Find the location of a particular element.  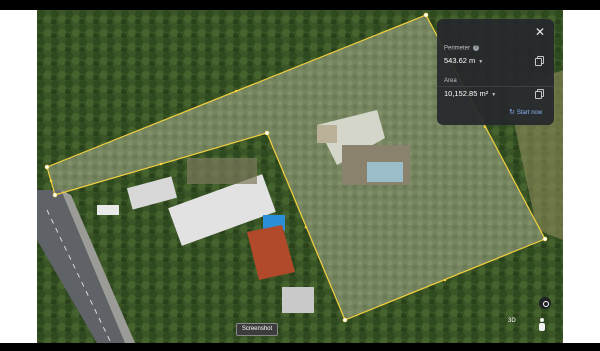

top-black-bar is located at coordinates (300, 5).